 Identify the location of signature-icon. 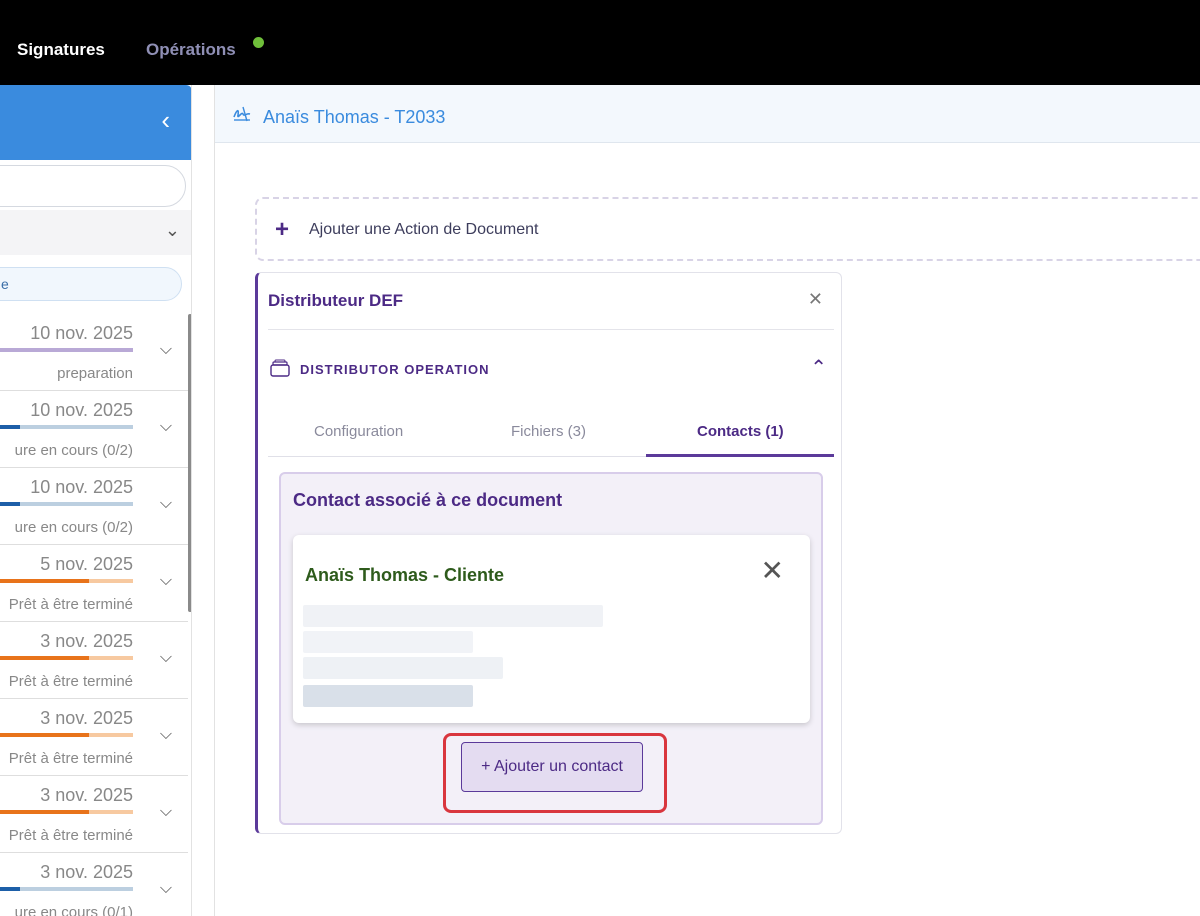
(242, 114).